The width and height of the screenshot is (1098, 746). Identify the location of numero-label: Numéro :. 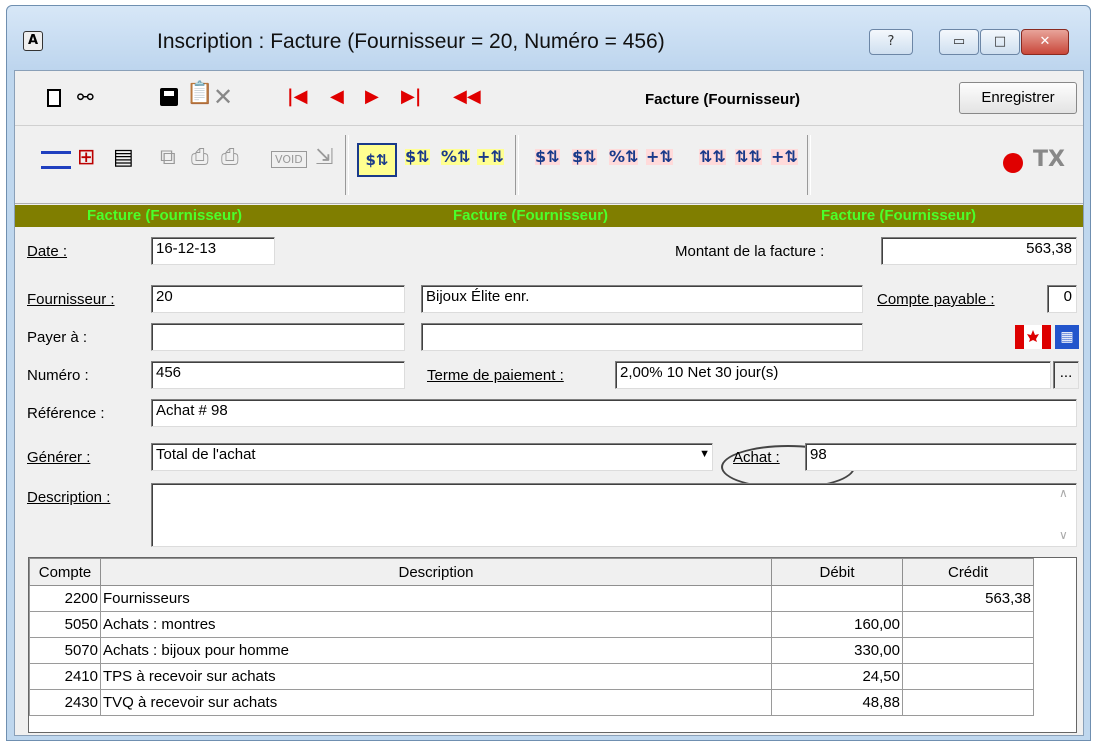
(58, 375).